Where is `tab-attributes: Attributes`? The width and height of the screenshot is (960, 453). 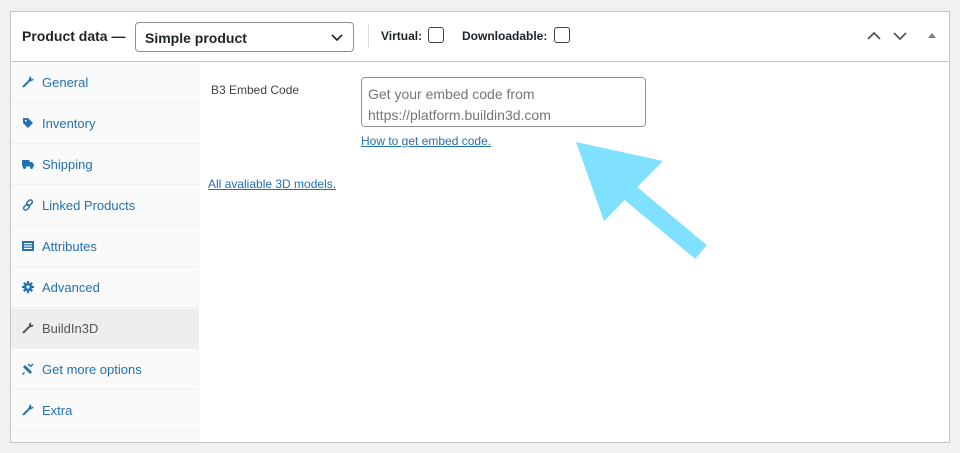 tab-attributes: Attributes is located at coordinates (105, 247).